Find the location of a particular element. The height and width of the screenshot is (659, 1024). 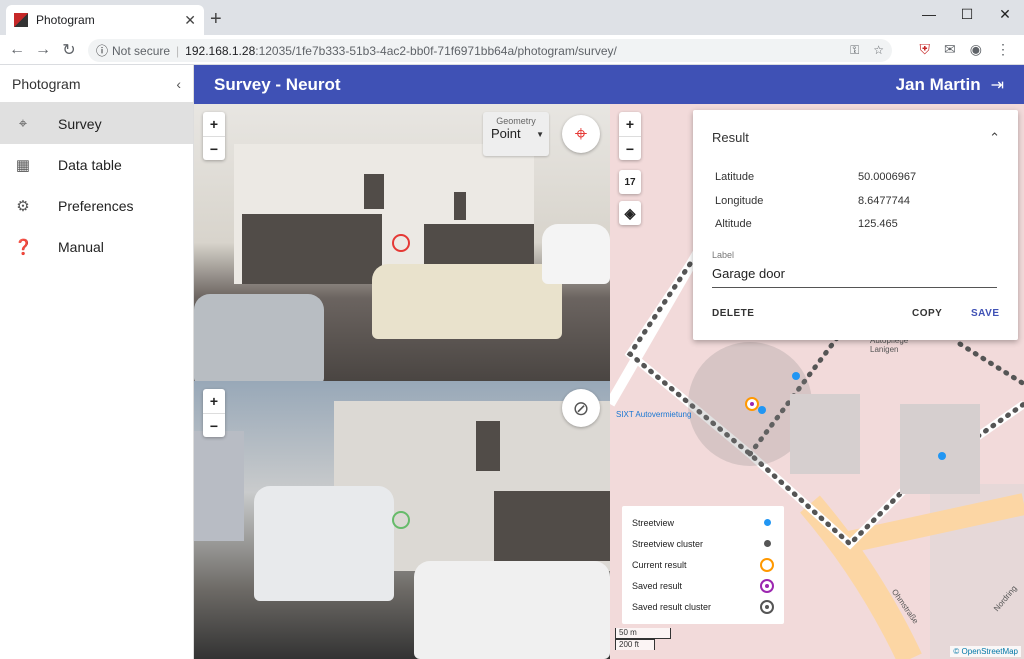

poi-label: SIXT Autovermietung is located at coordinates (654, 414).